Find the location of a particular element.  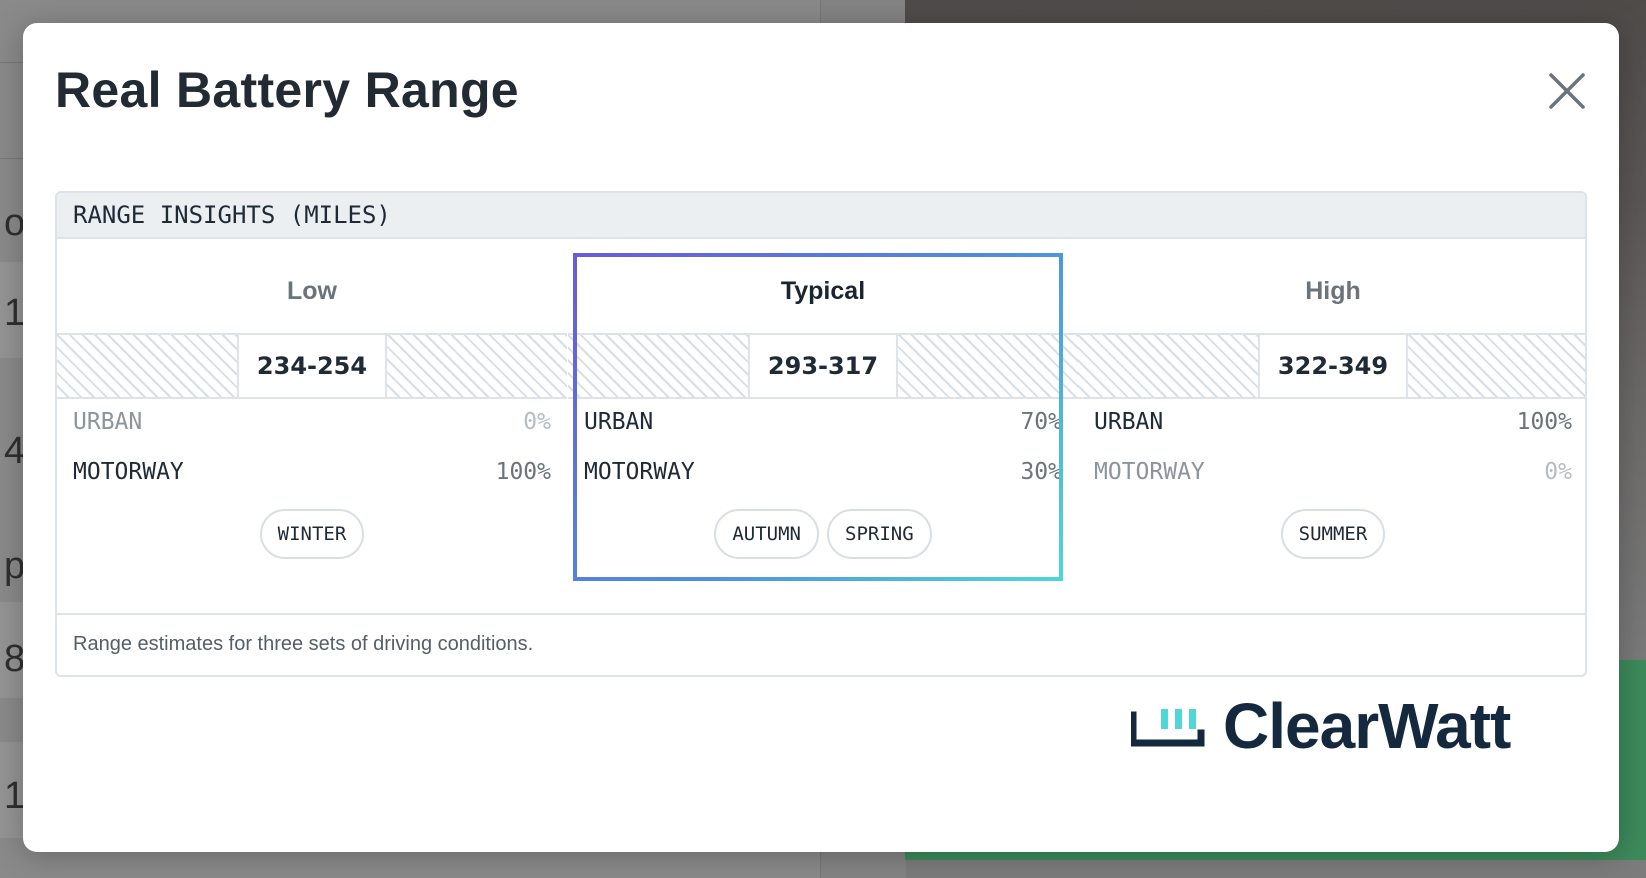

season-tags: WINTER is located at coordinates (312, 534).